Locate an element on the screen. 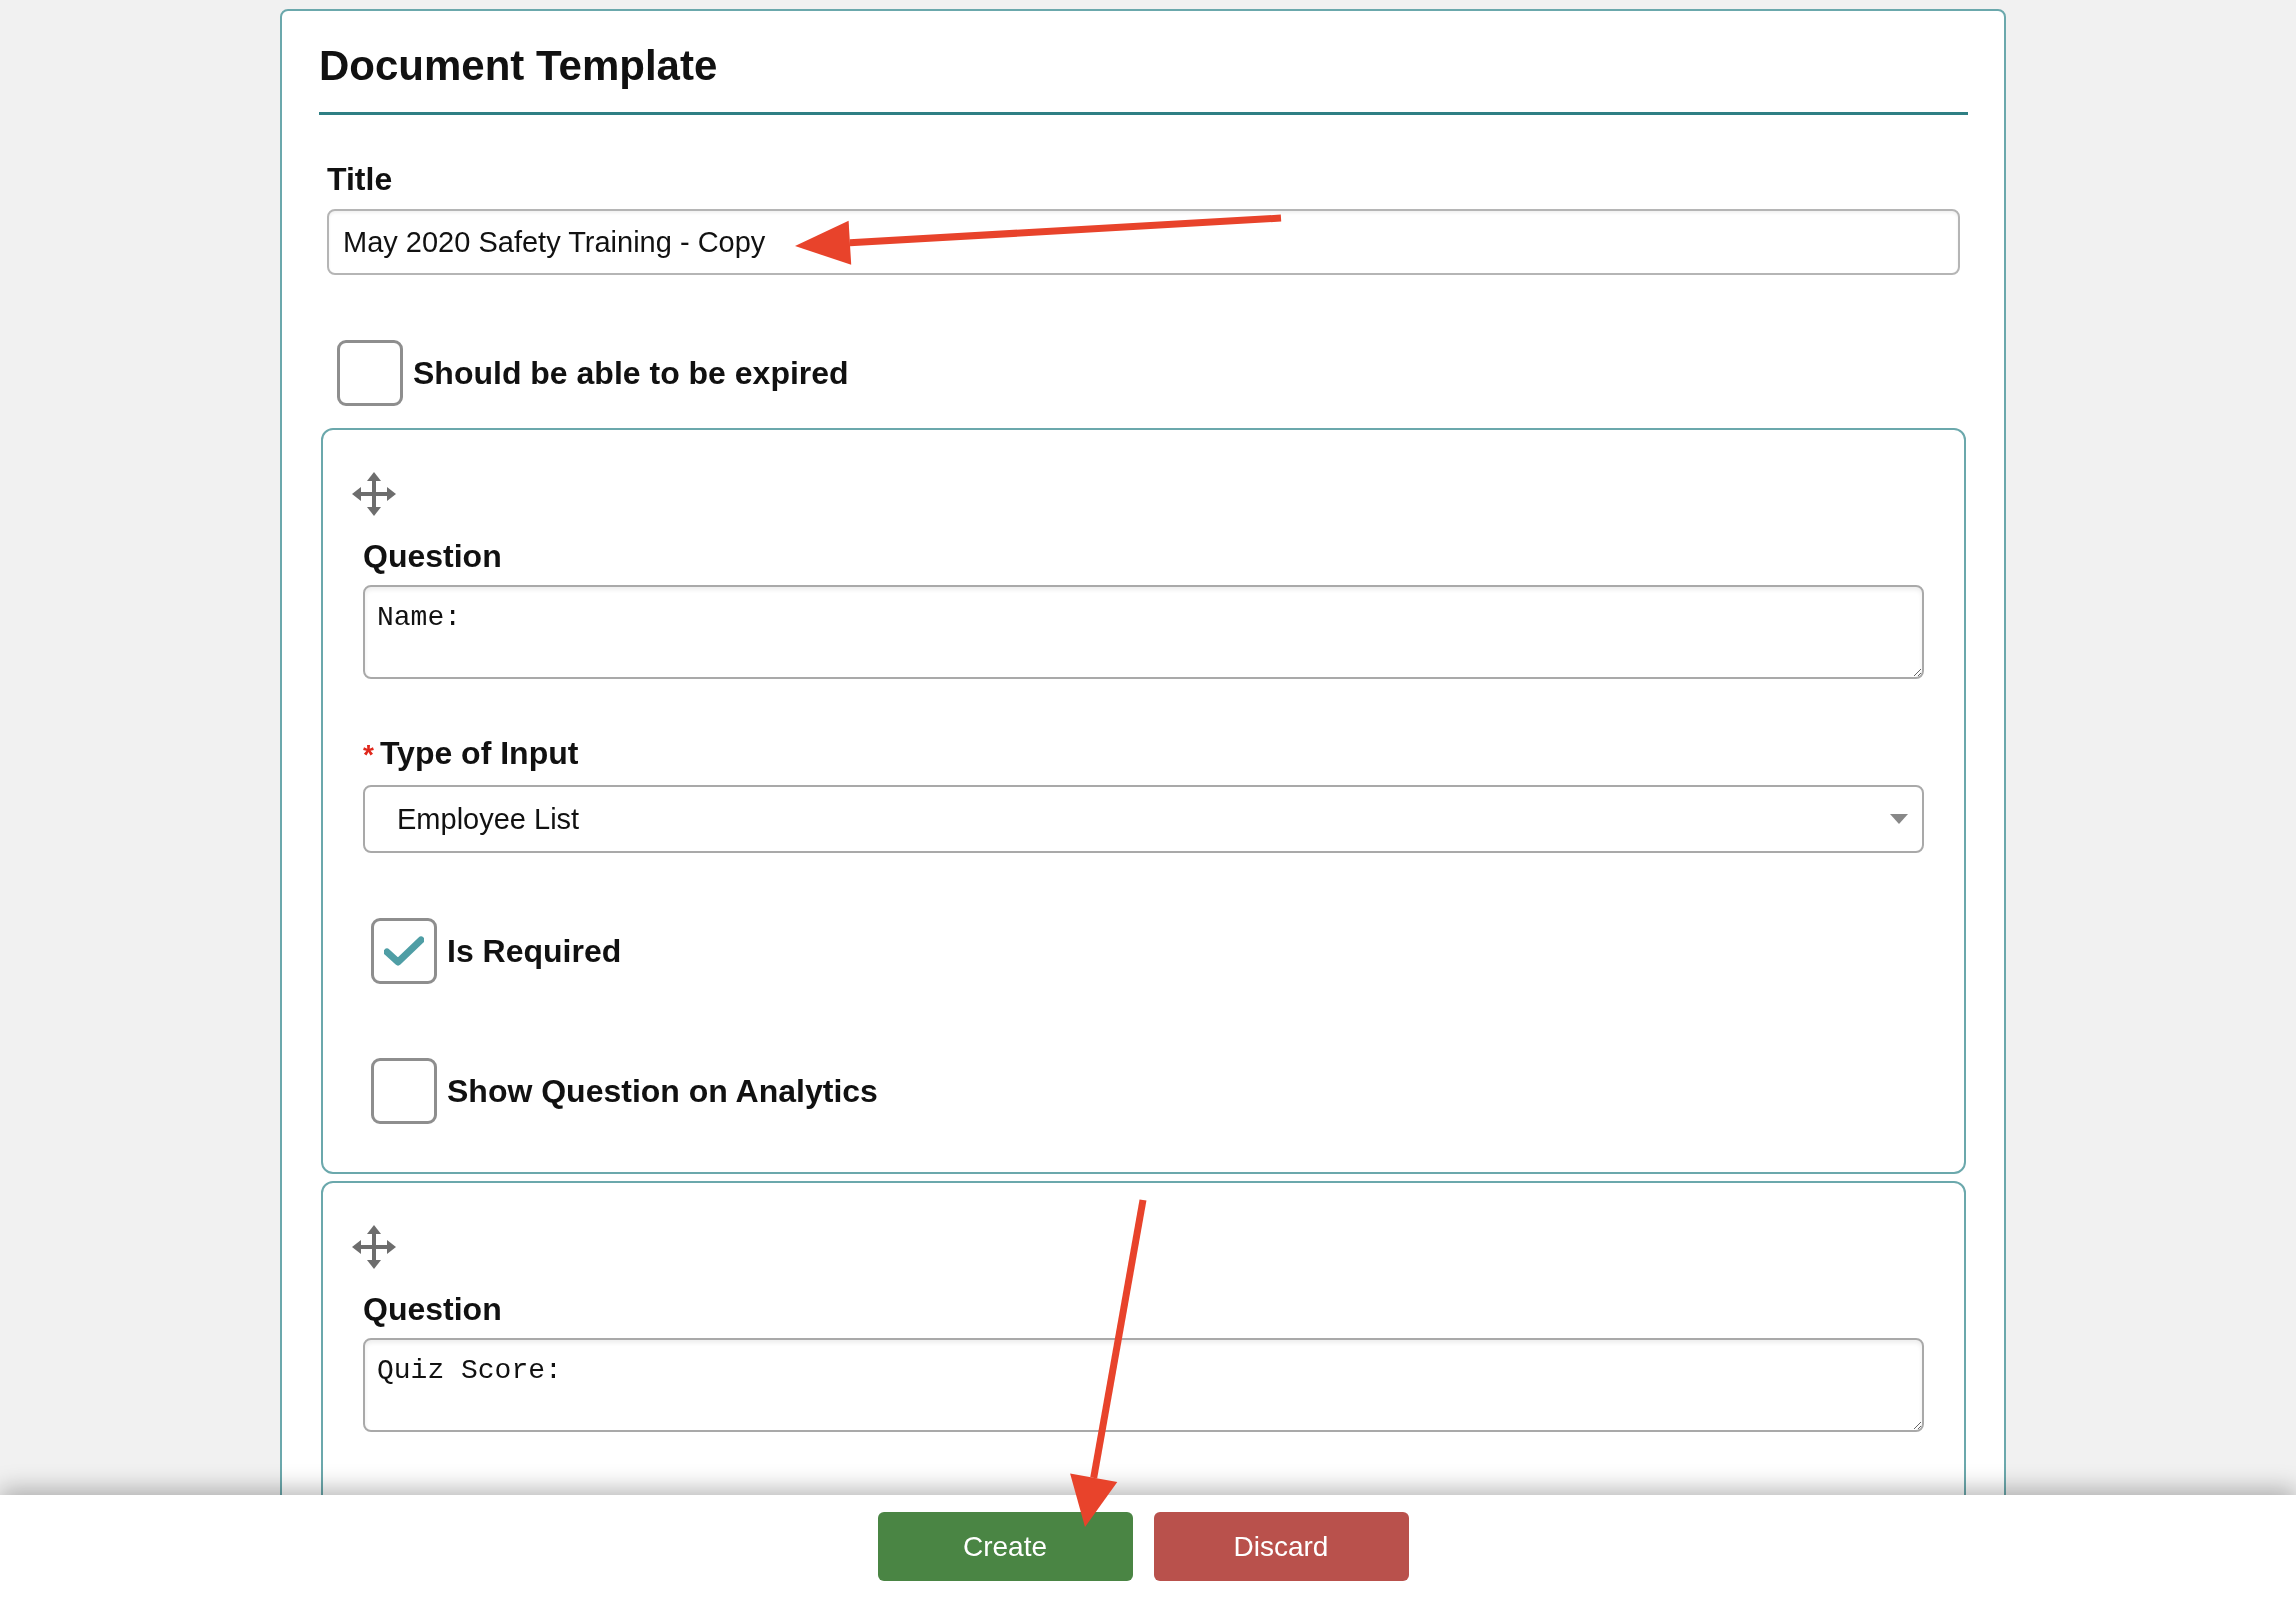 This screenshot has height=1598, width=2296. caret-icon is located at coordinates (1899, 819).